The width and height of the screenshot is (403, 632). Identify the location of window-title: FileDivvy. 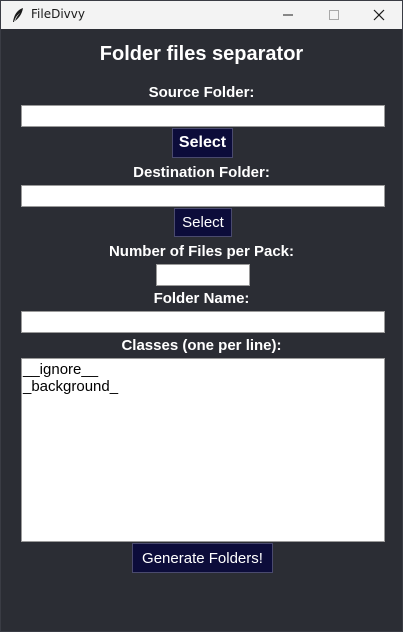
(58, 14).